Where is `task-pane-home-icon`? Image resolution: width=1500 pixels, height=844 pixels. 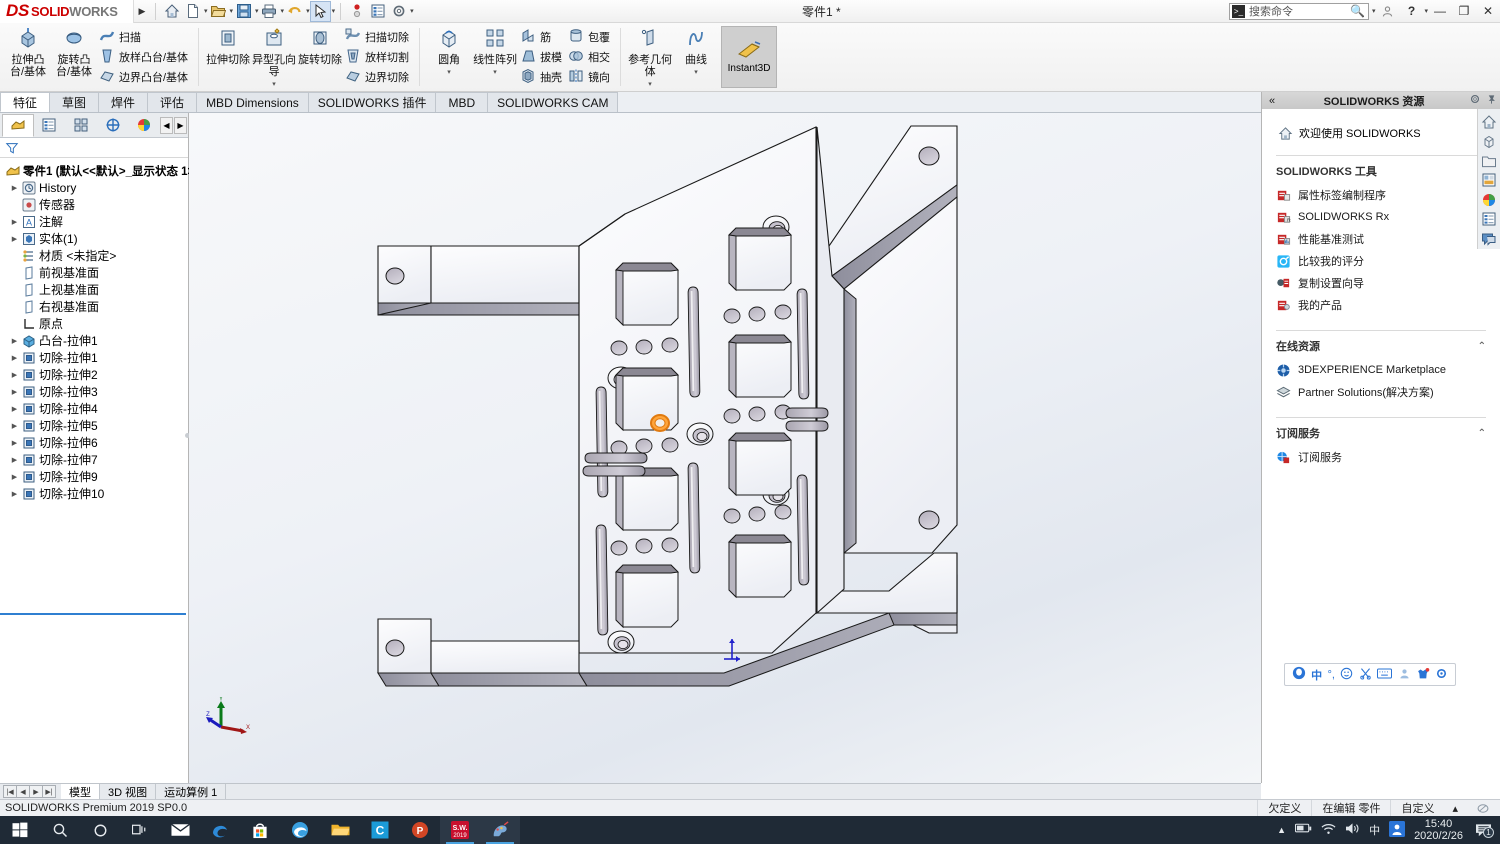 task-pane-home-icon is located at coordinates (1489, 122).